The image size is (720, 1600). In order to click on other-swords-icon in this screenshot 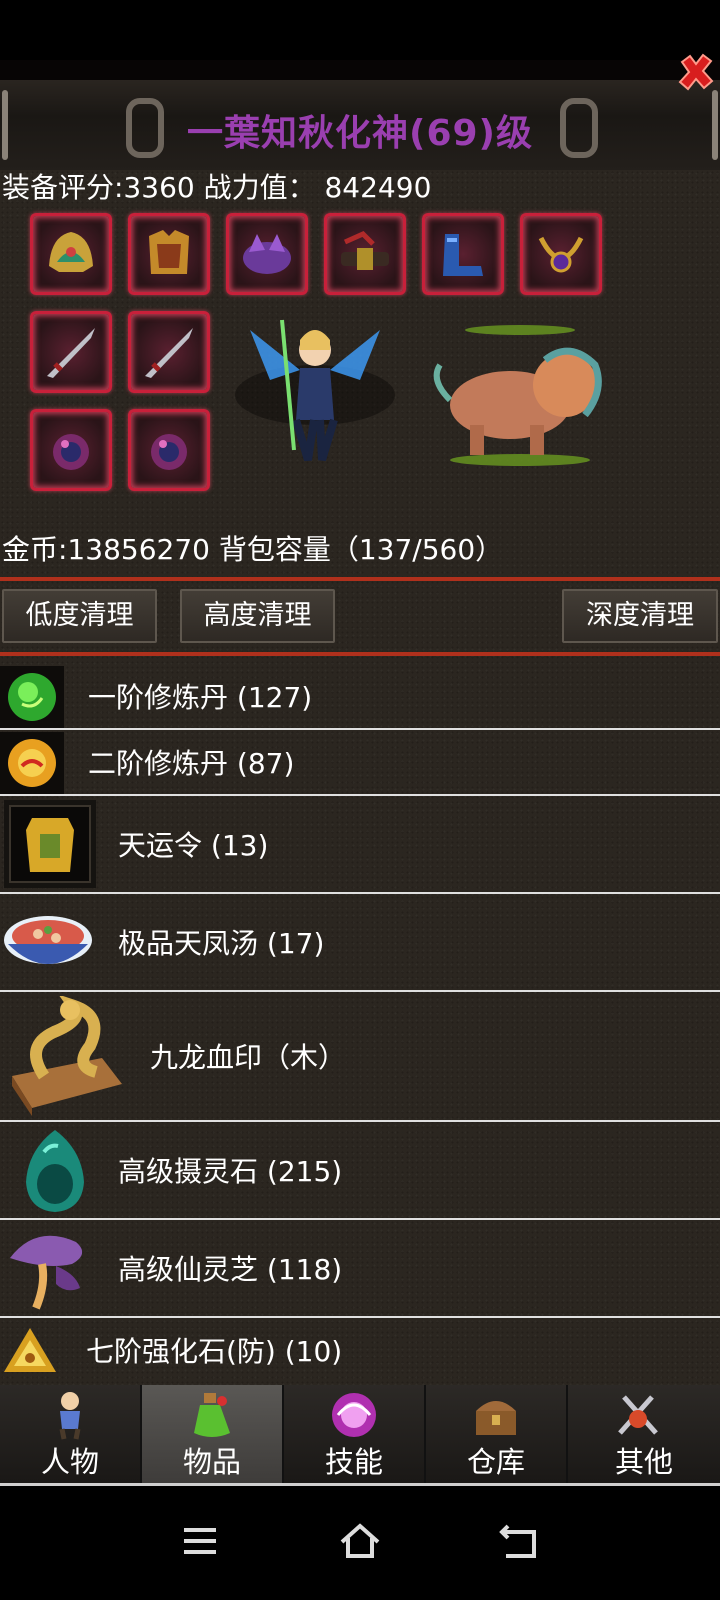, I will do `click(638, 1415)`.